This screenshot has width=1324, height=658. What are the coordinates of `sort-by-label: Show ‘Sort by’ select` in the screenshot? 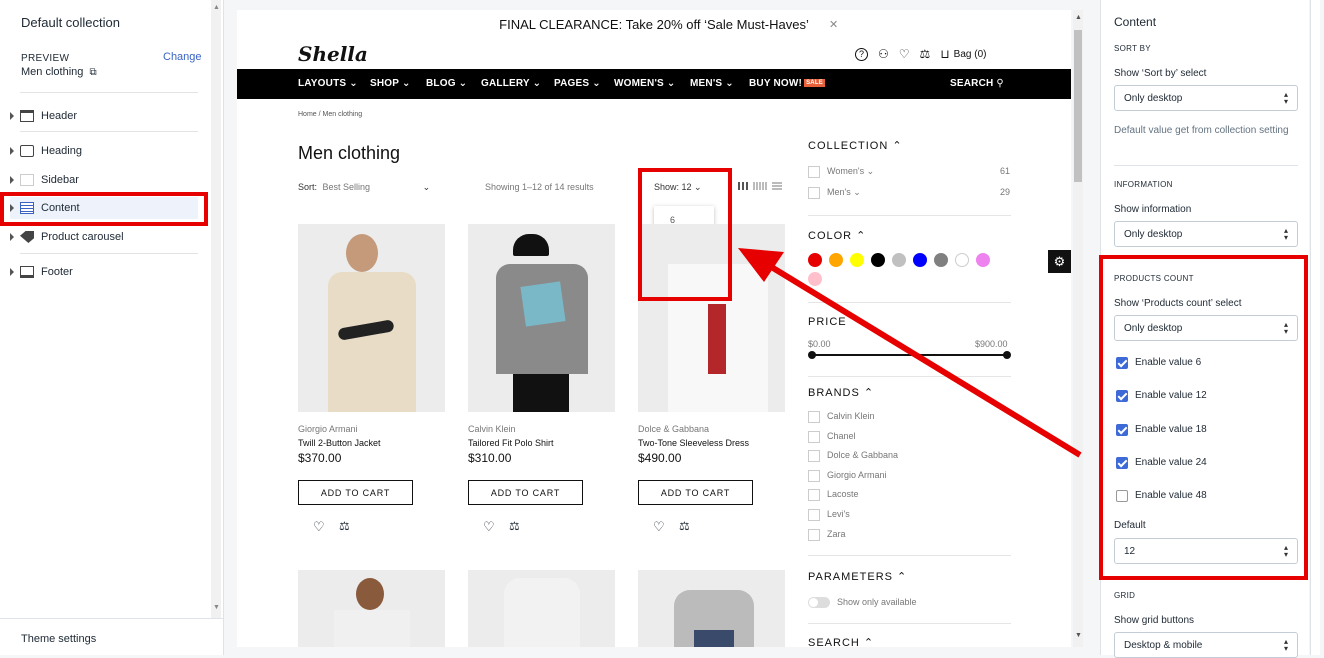 It's located at (1160, 73).